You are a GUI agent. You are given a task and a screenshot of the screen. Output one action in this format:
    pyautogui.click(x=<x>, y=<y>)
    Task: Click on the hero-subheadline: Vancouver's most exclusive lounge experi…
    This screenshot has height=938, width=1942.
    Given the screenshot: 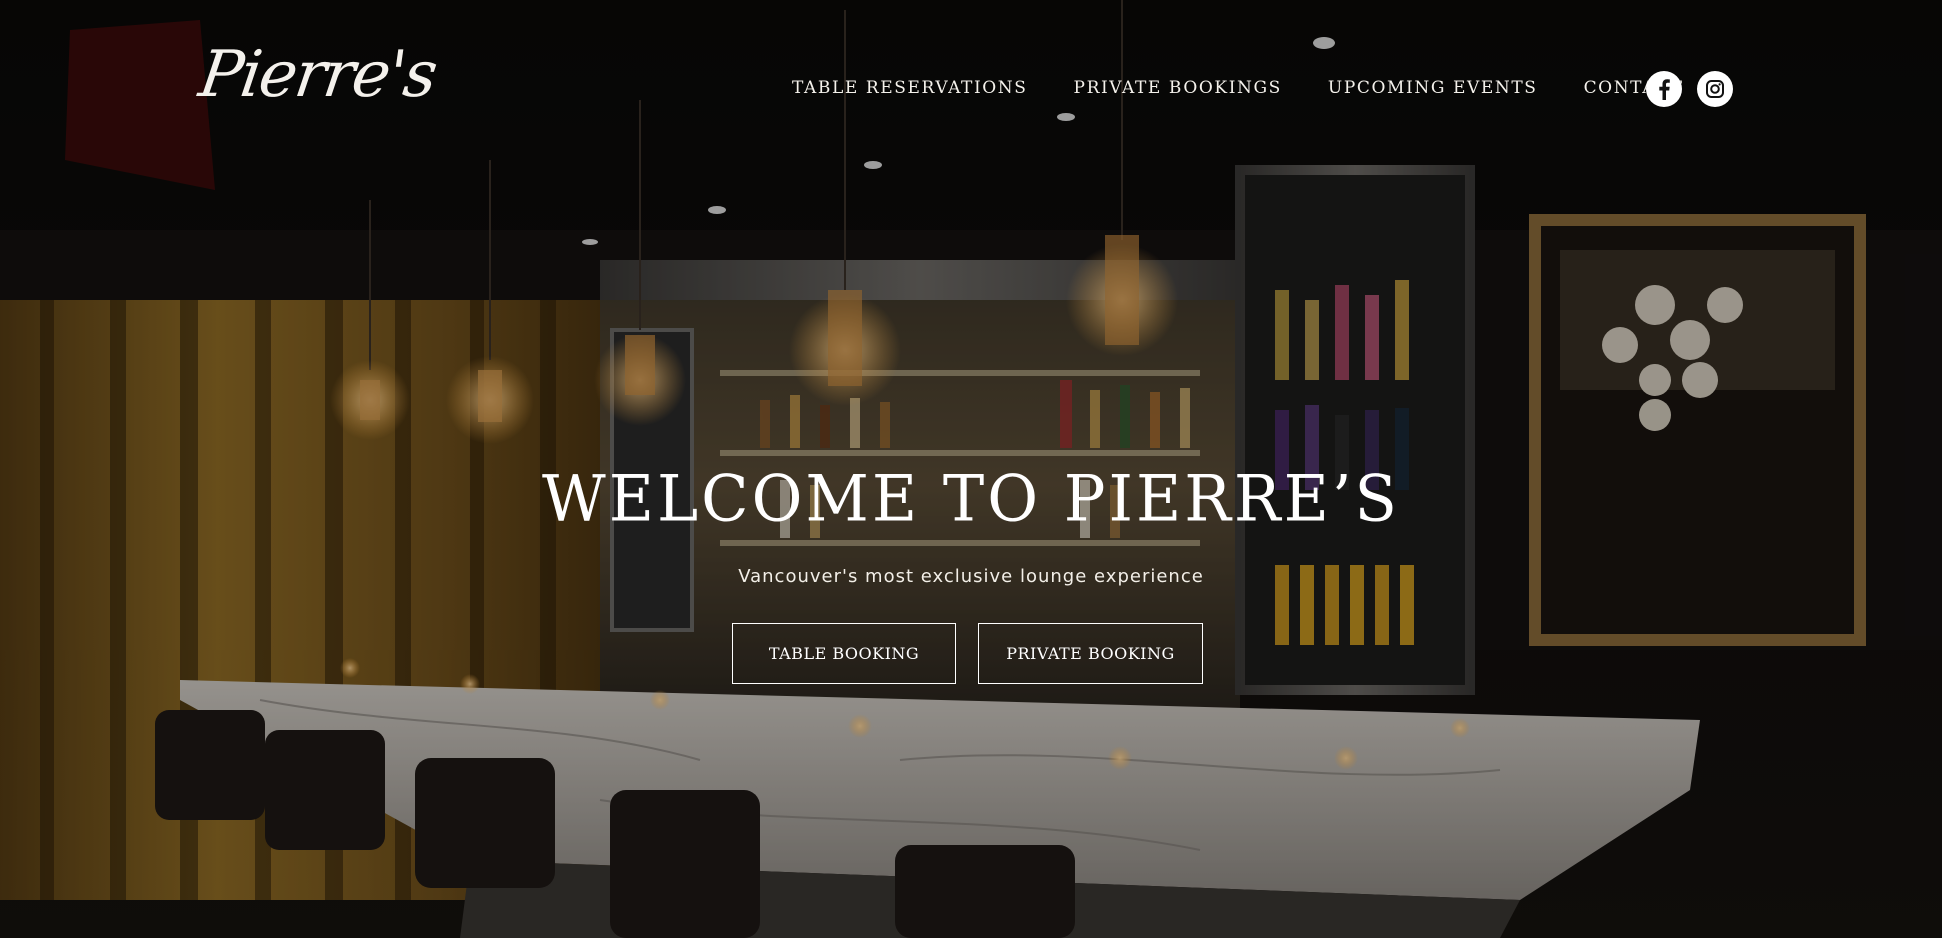 What is the action you would take?
    pyautogui.click(x=971, y=576)
    